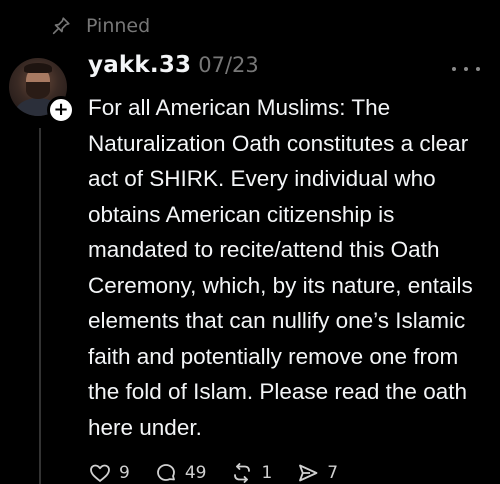  What do you see at coordinates (124, 473) in the screenshot?
I see `like-count: 9` at bounding box center [124, 473].